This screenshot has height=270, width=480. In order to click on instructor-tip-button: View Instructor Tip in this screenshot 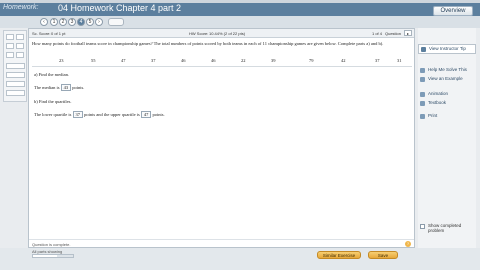, I will do `click(447, 49)`.